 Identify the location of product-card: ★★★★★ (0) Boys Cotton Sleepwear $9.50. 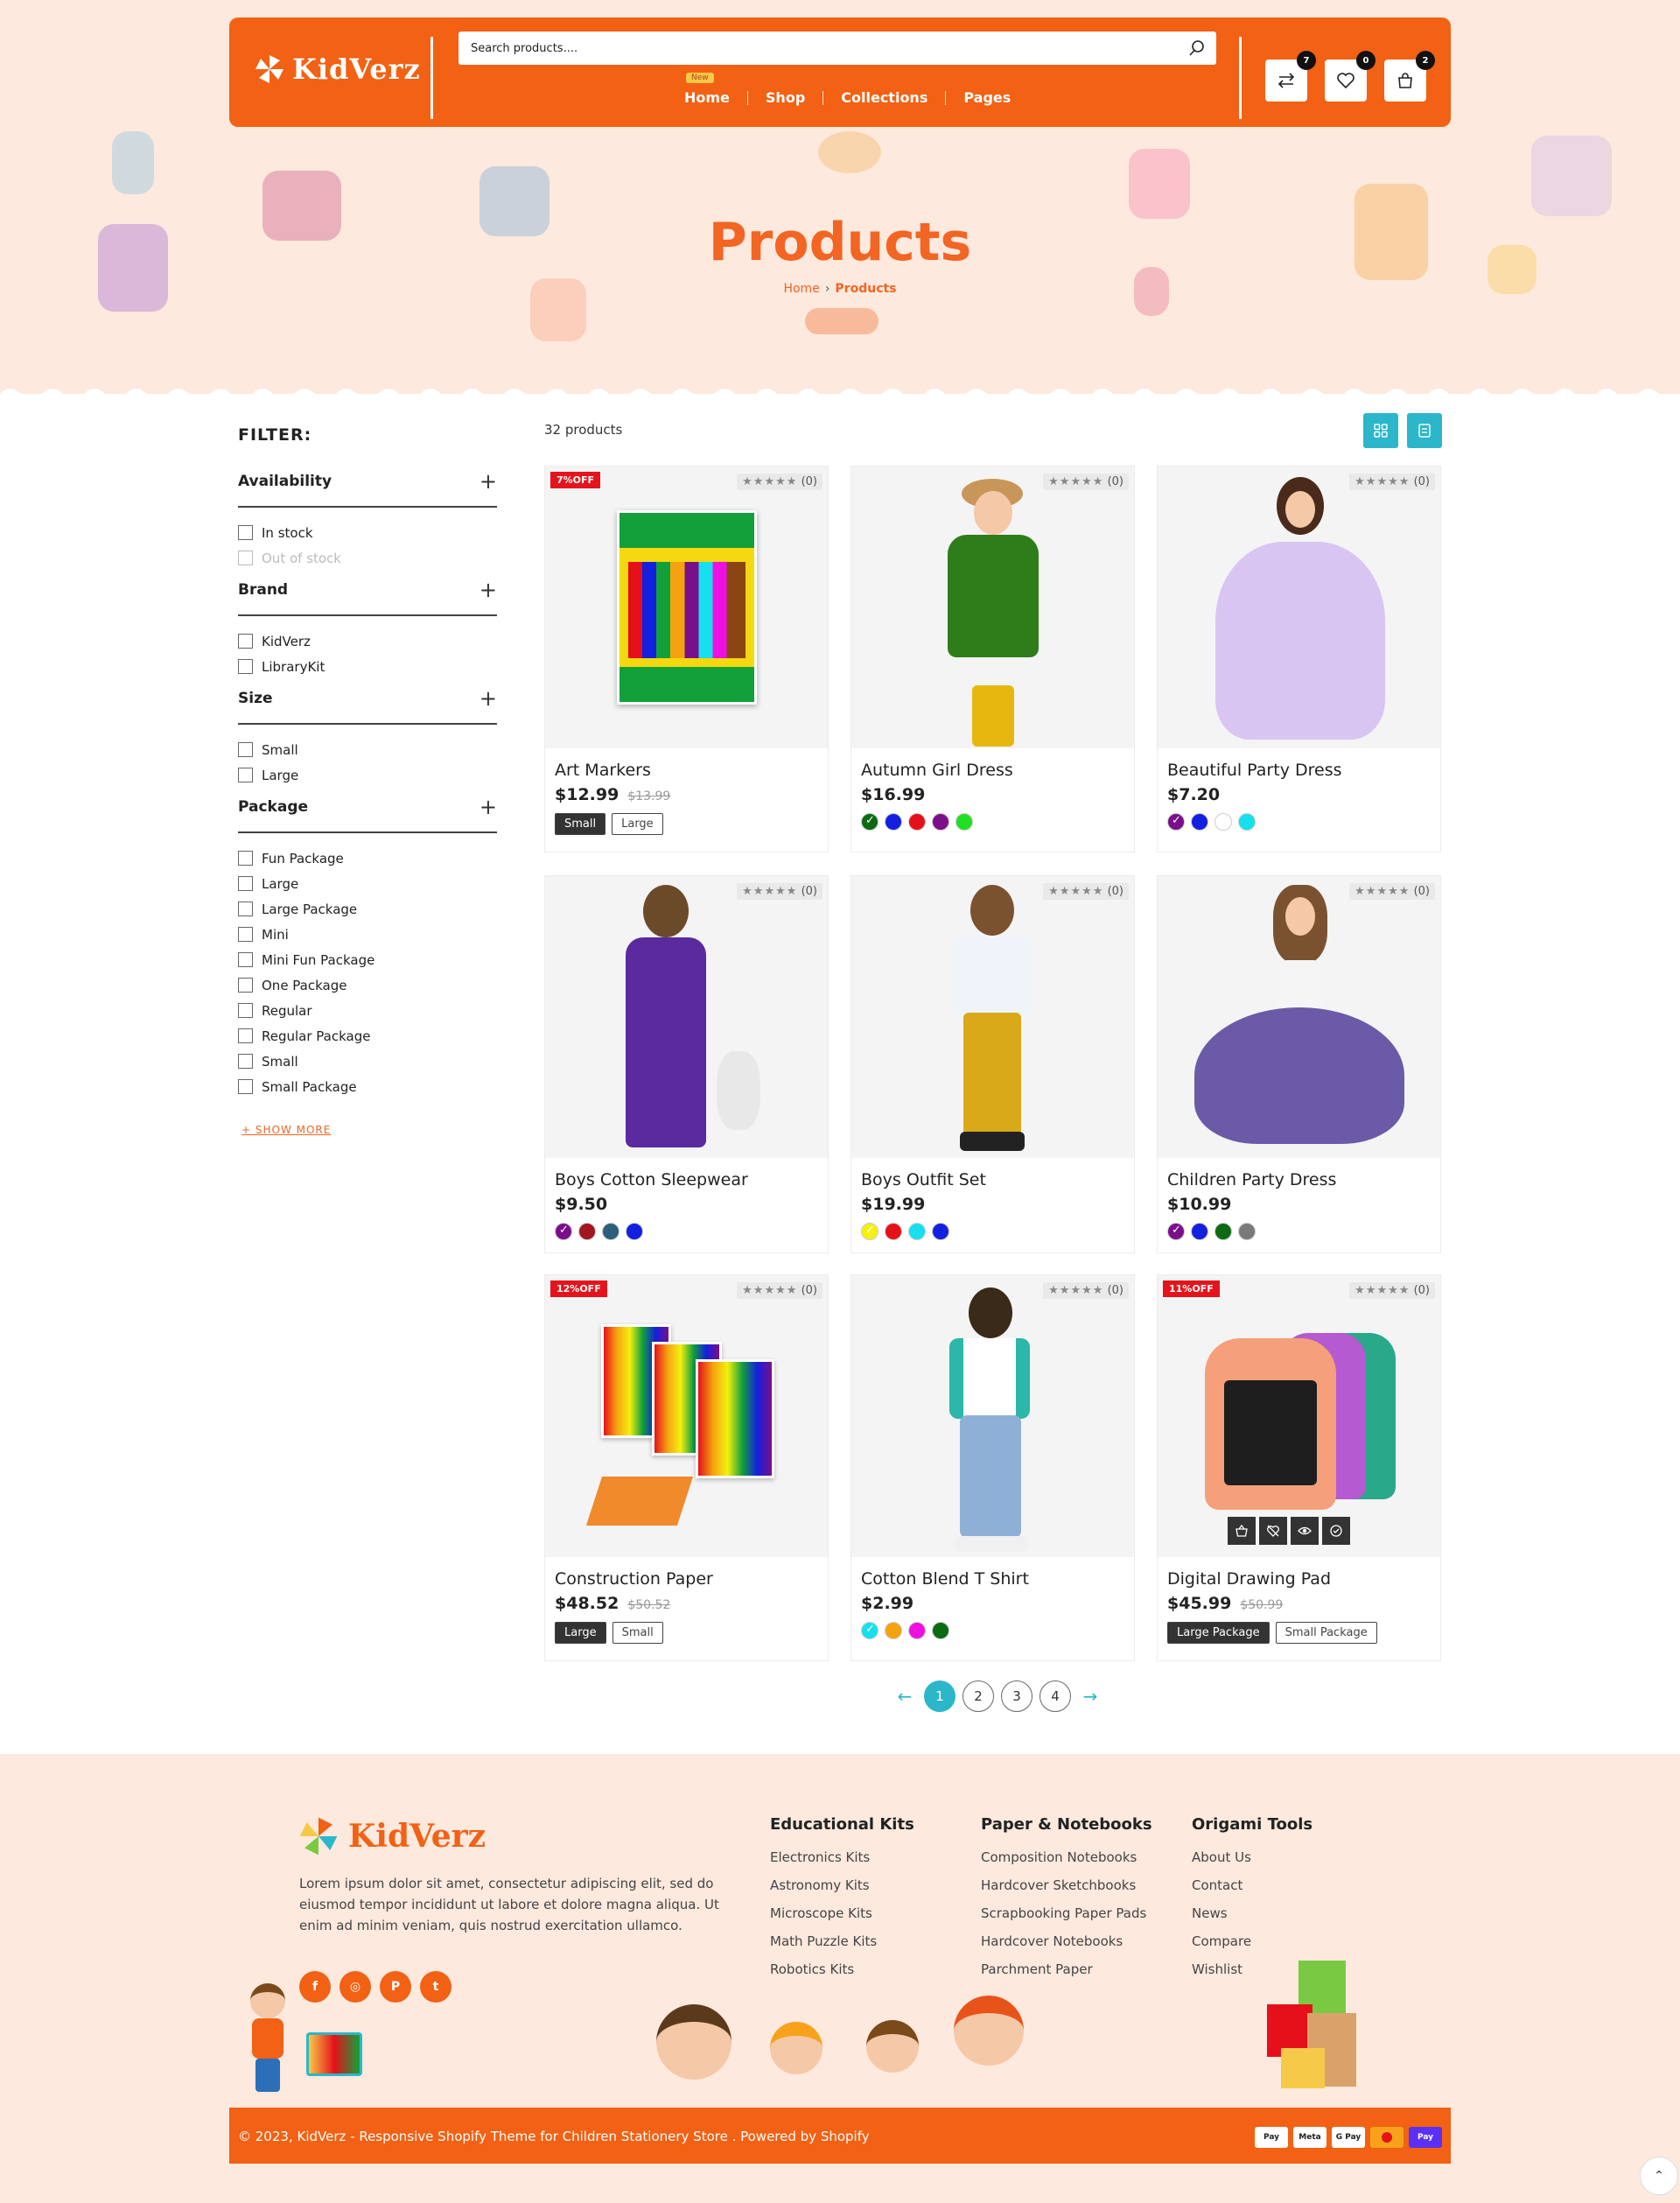
(686, 1064).